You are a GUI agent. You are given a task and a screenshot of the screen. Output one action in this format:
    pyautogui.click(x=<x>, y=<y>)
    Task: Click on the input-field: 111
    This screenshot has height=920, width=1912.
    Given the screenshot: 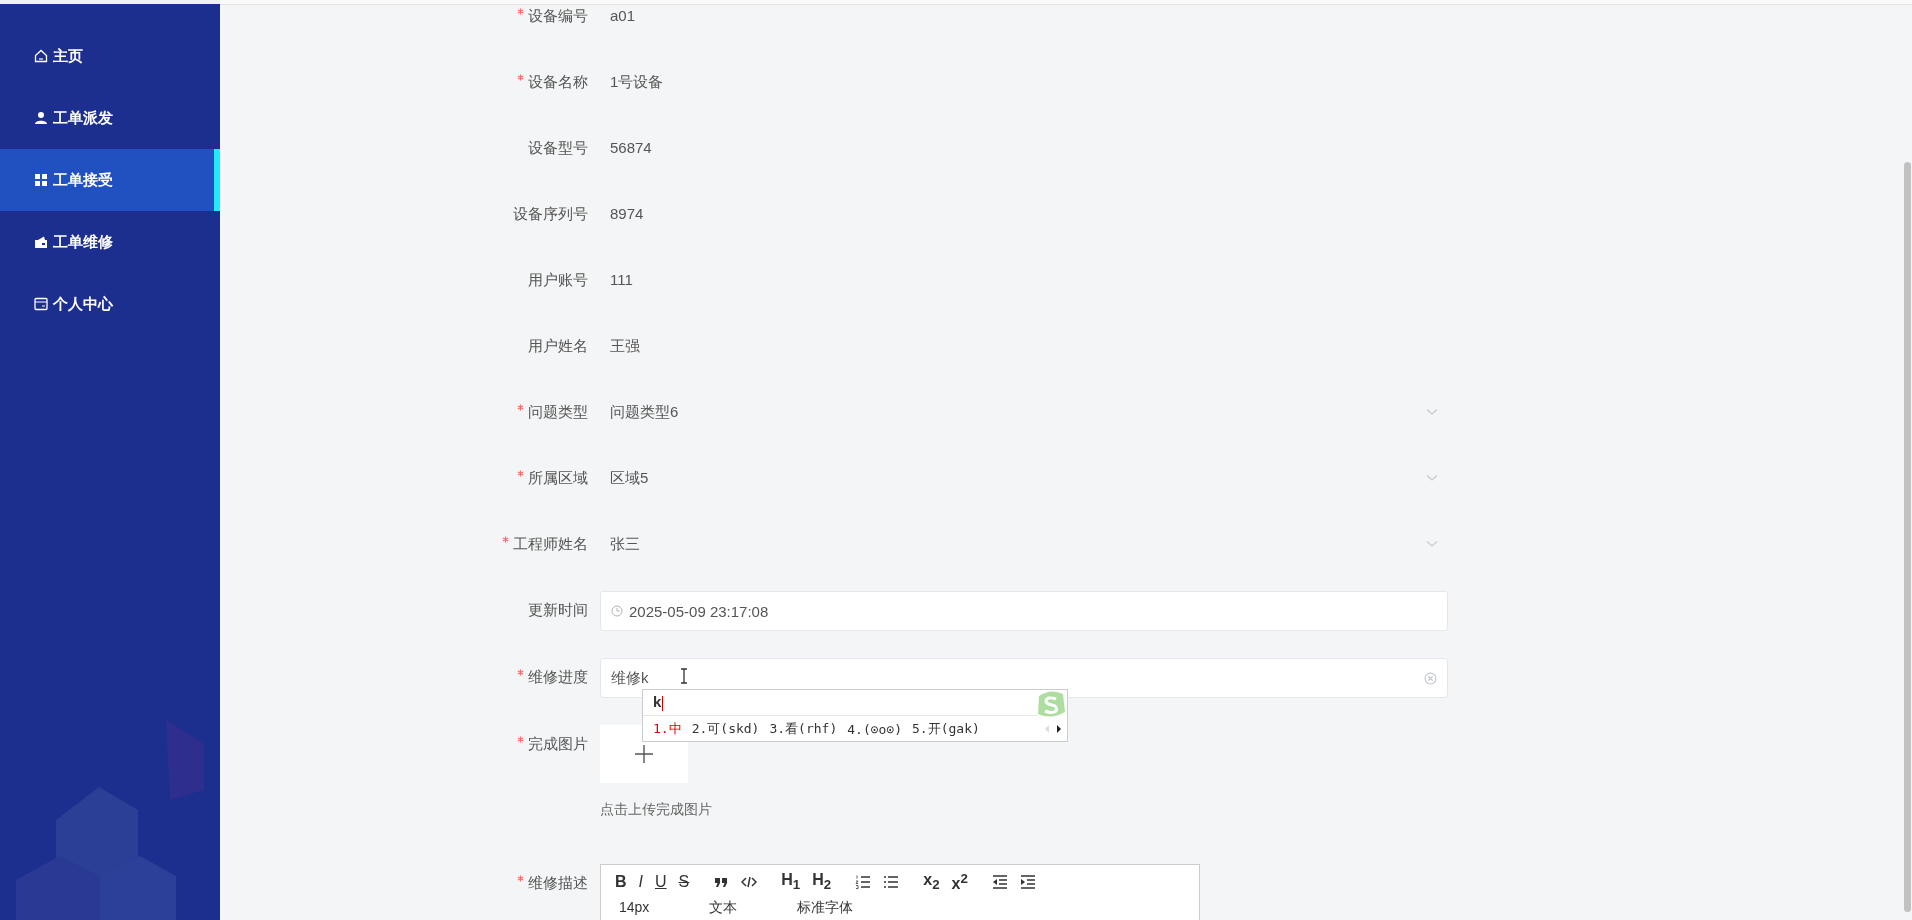 What is the action you would take?
    pyautogui.click(x=1024, y=280)
    